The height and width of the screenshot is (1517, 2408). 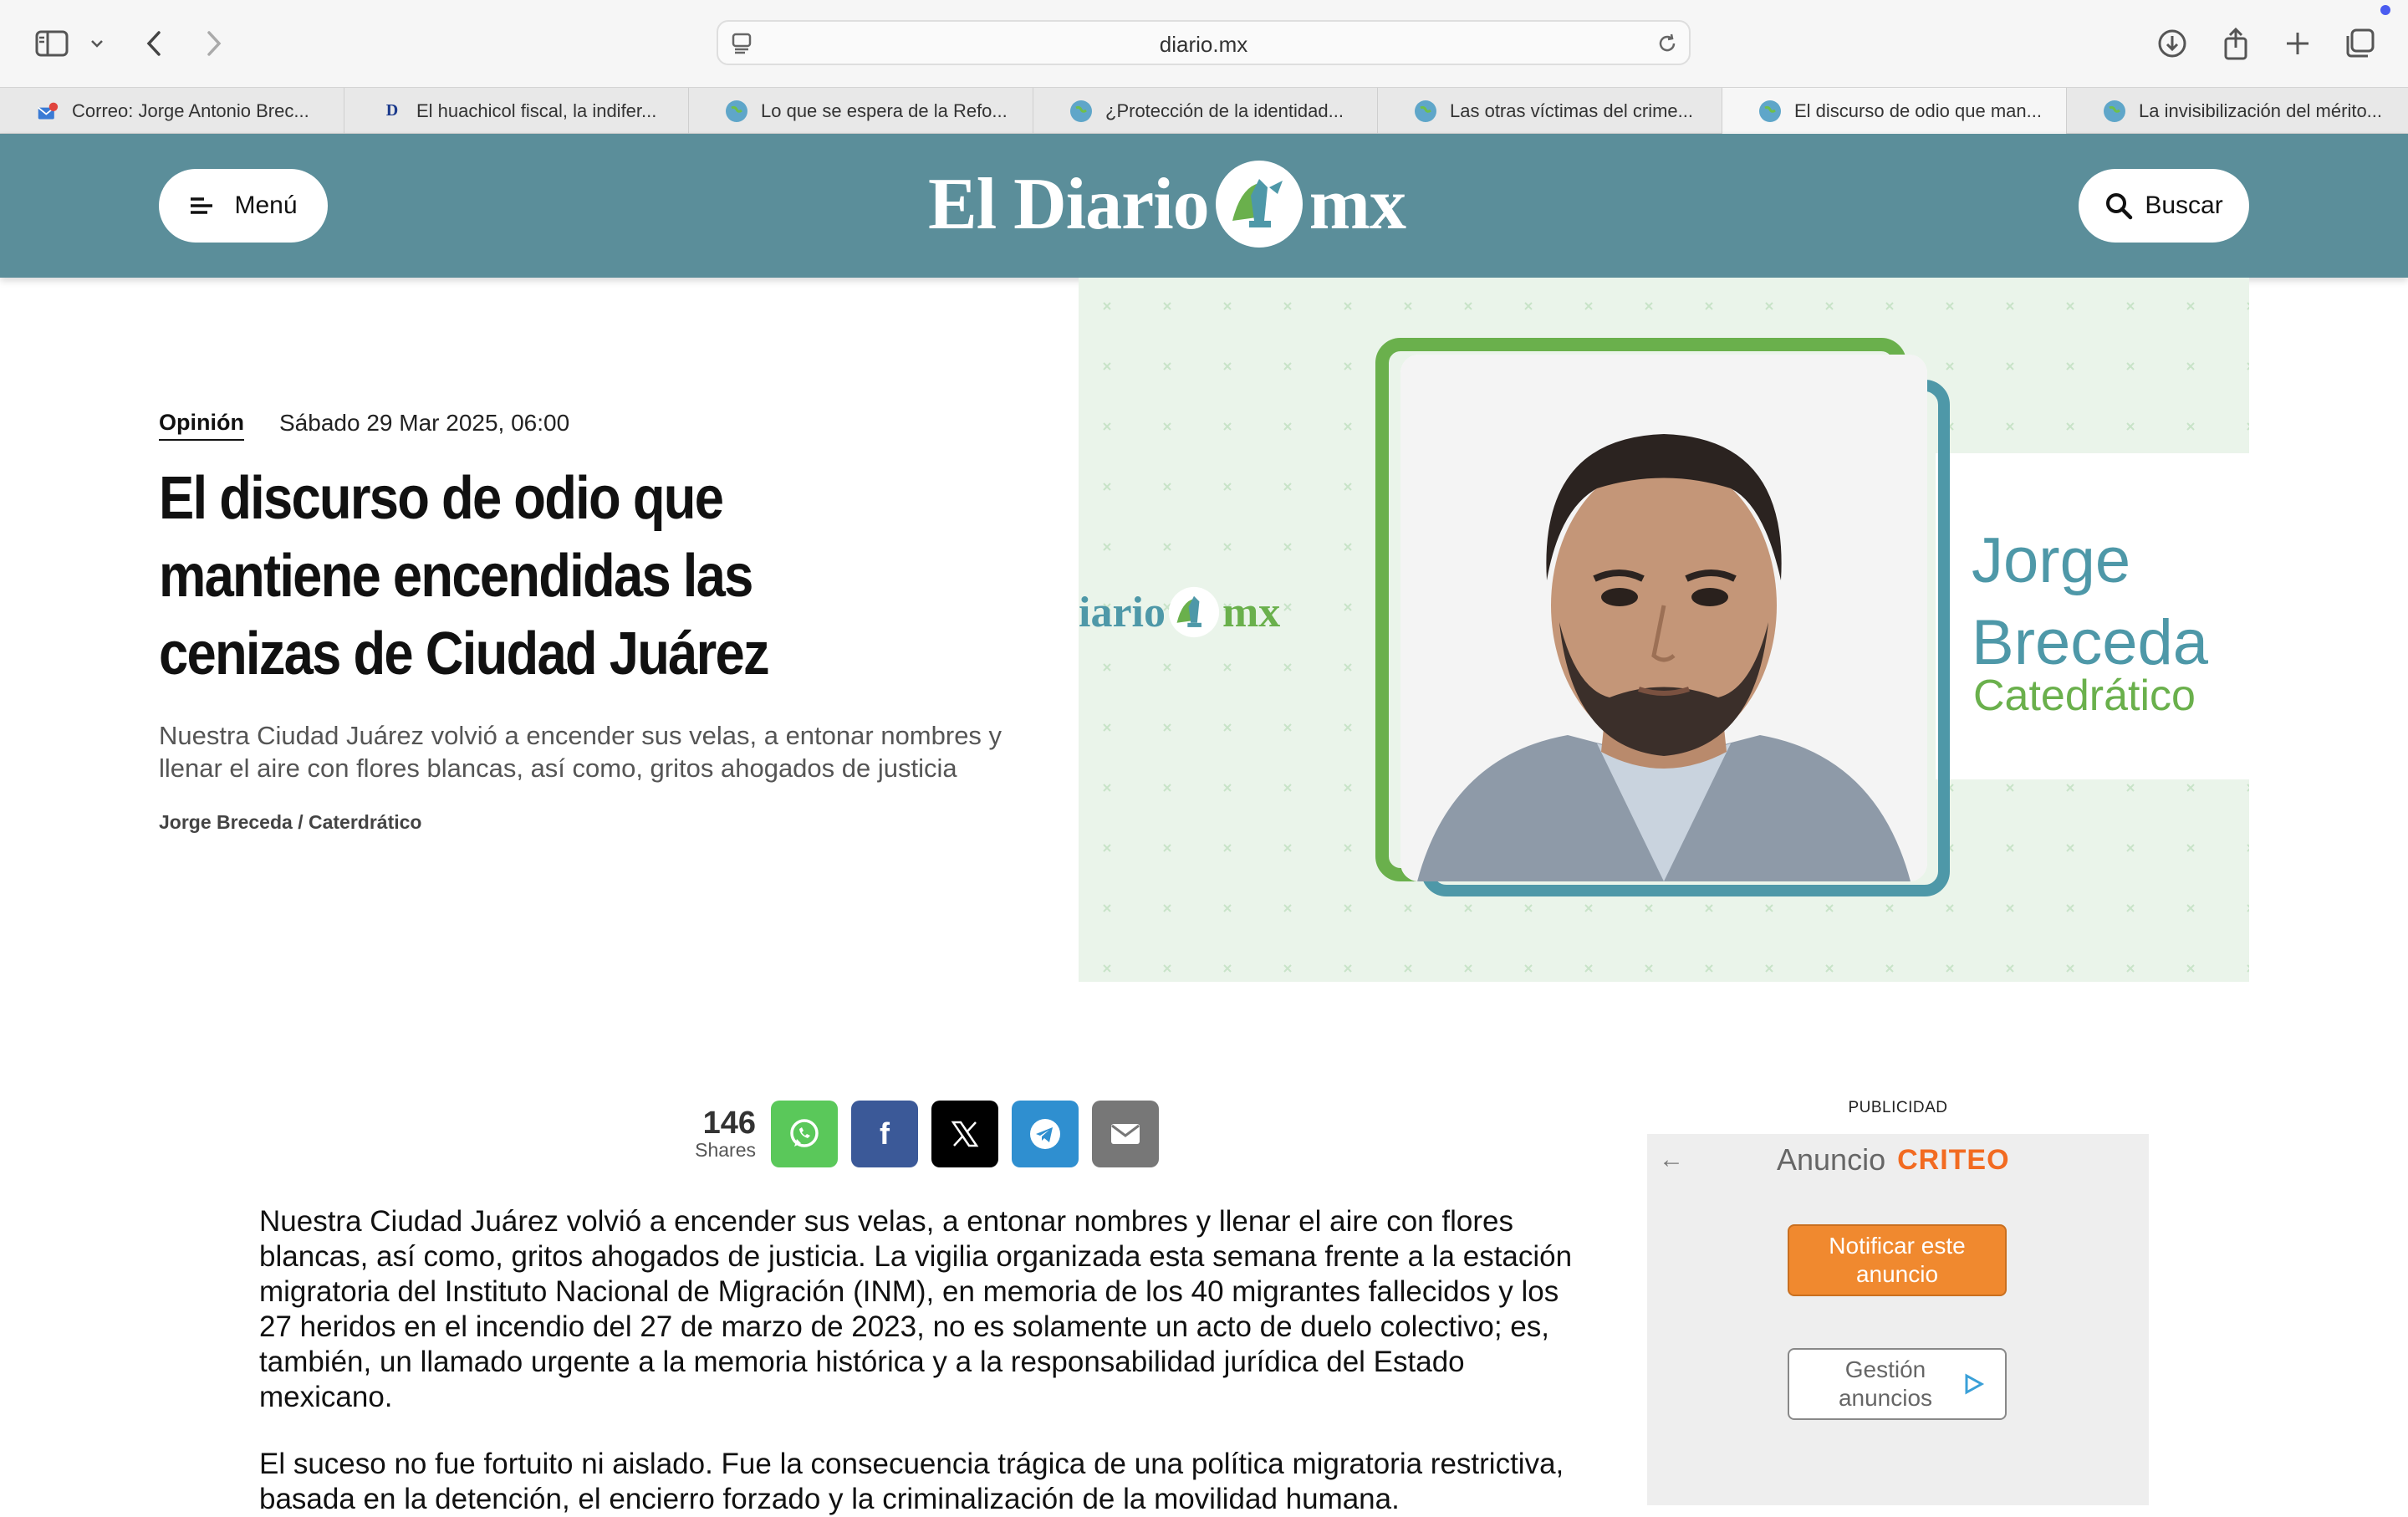 I want to click on site-header: Menú El Diario mx Buscar, so click(x=1204, y=206).